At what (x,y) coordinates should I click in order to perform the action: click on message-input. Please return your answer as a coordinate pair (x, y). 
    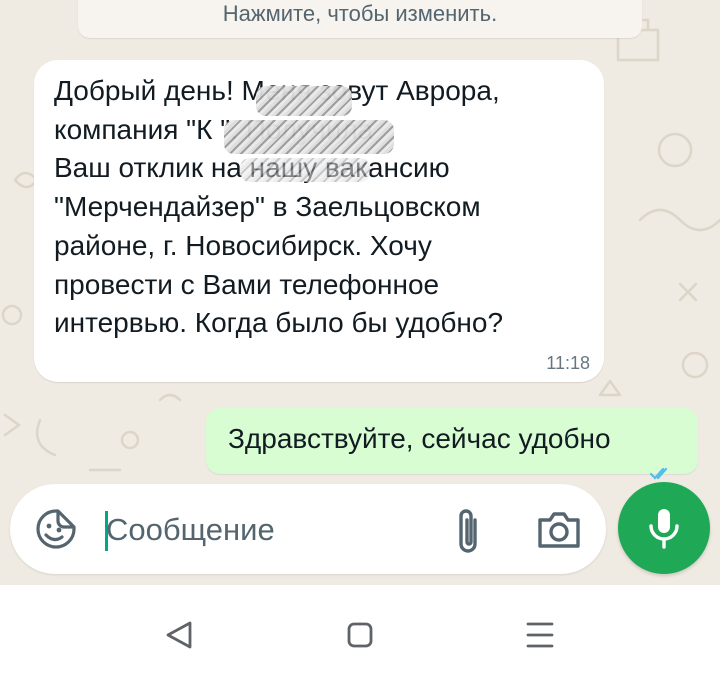
    Looking at the image, I should click on (266, 530).